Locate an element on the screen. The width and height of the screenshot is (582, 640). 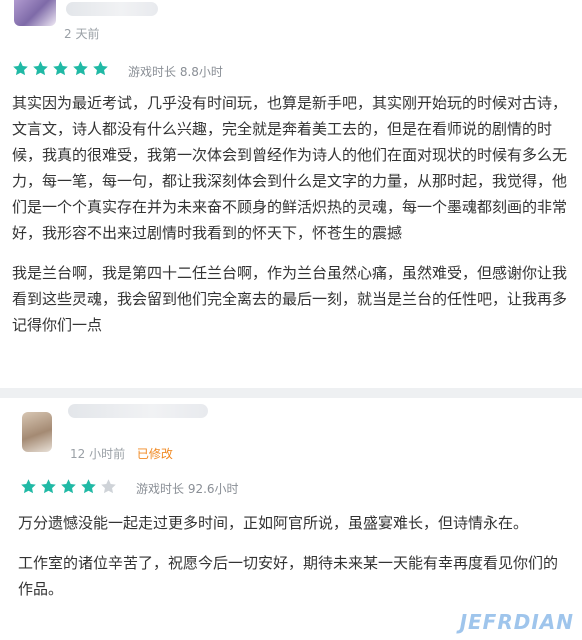
review-paragraph: 万分遗憾没能一起走过更多时间，正如阿官所说，虽盛宴难长，但诗情永在。 is located at coordinates (273, 523).